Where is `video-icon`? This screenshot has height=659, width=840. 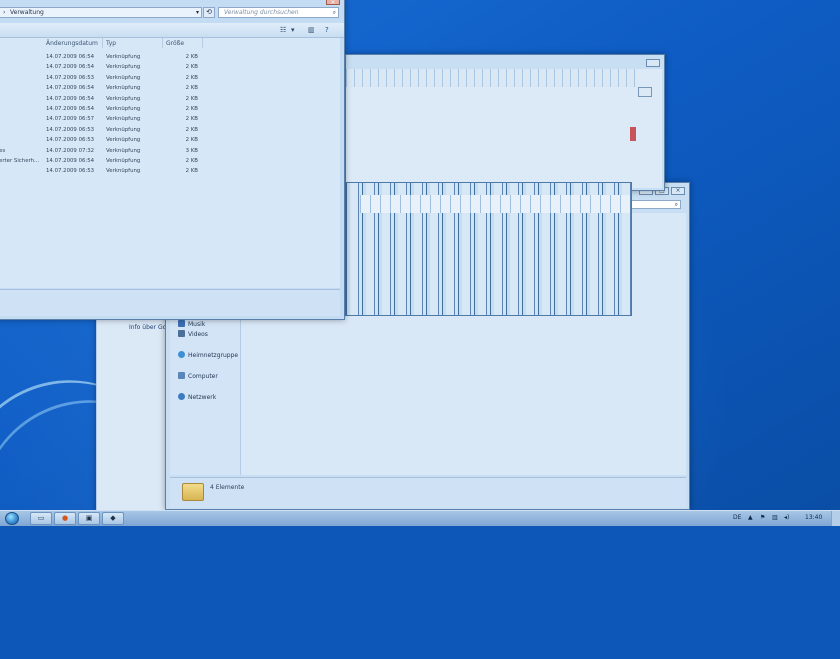 video-icon is located at coordinates (181, 333).